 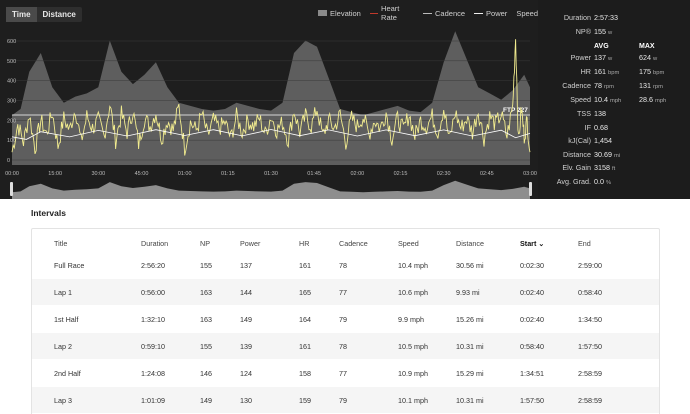 I want to click on stat-avg-unit: mph, so click(x=616, y=101).